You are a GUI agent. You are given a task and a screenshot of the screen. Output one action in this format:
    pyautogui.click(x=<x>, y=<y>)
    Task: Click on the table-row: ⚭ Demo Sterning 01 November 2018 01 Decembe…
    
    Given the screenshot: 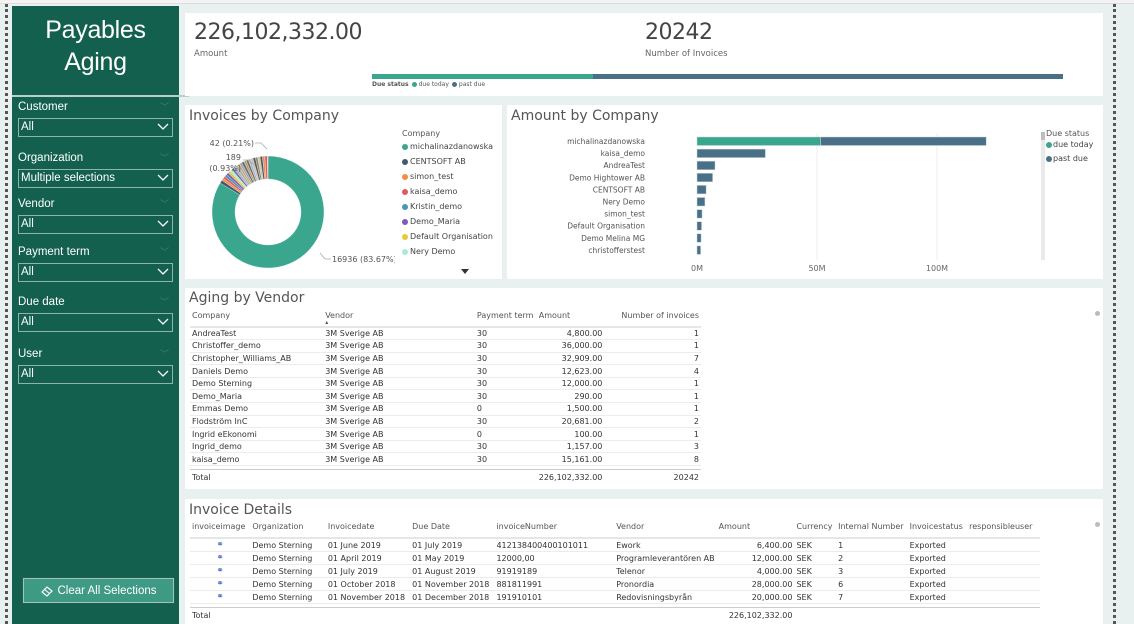 What is the action you would take?
    pyautogui.click(x=615, y=597)
    